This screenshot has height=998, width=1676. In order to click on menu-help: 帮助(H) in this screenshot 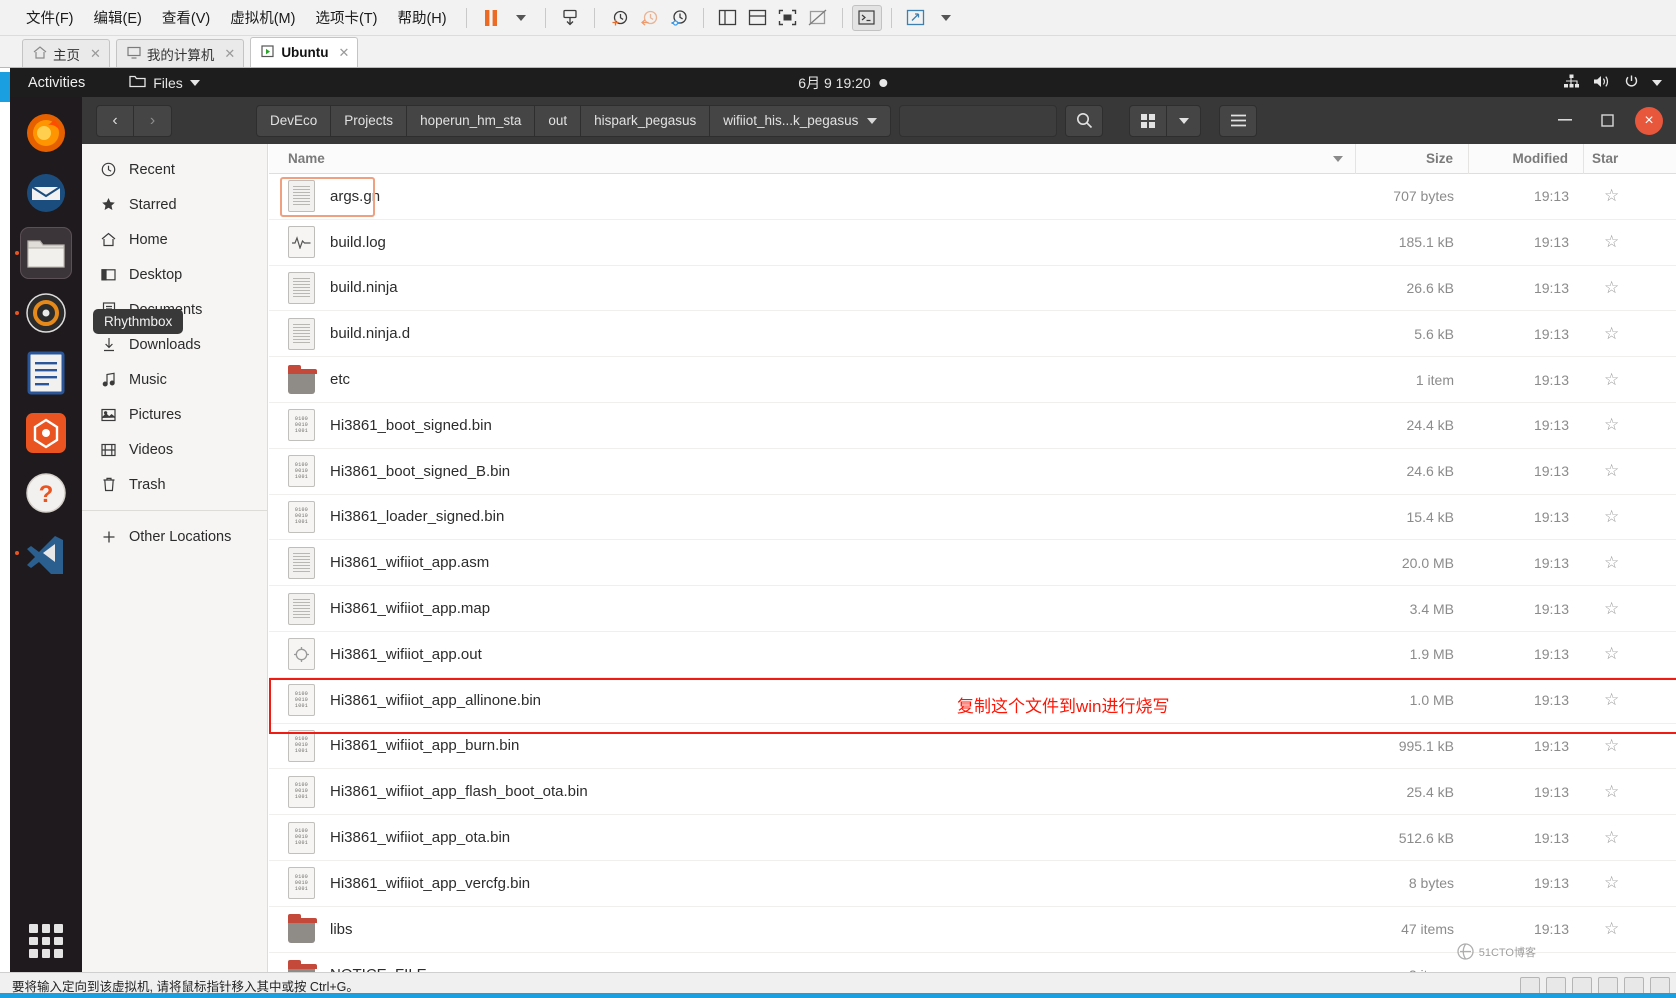, I will do `click(421, 17)`.